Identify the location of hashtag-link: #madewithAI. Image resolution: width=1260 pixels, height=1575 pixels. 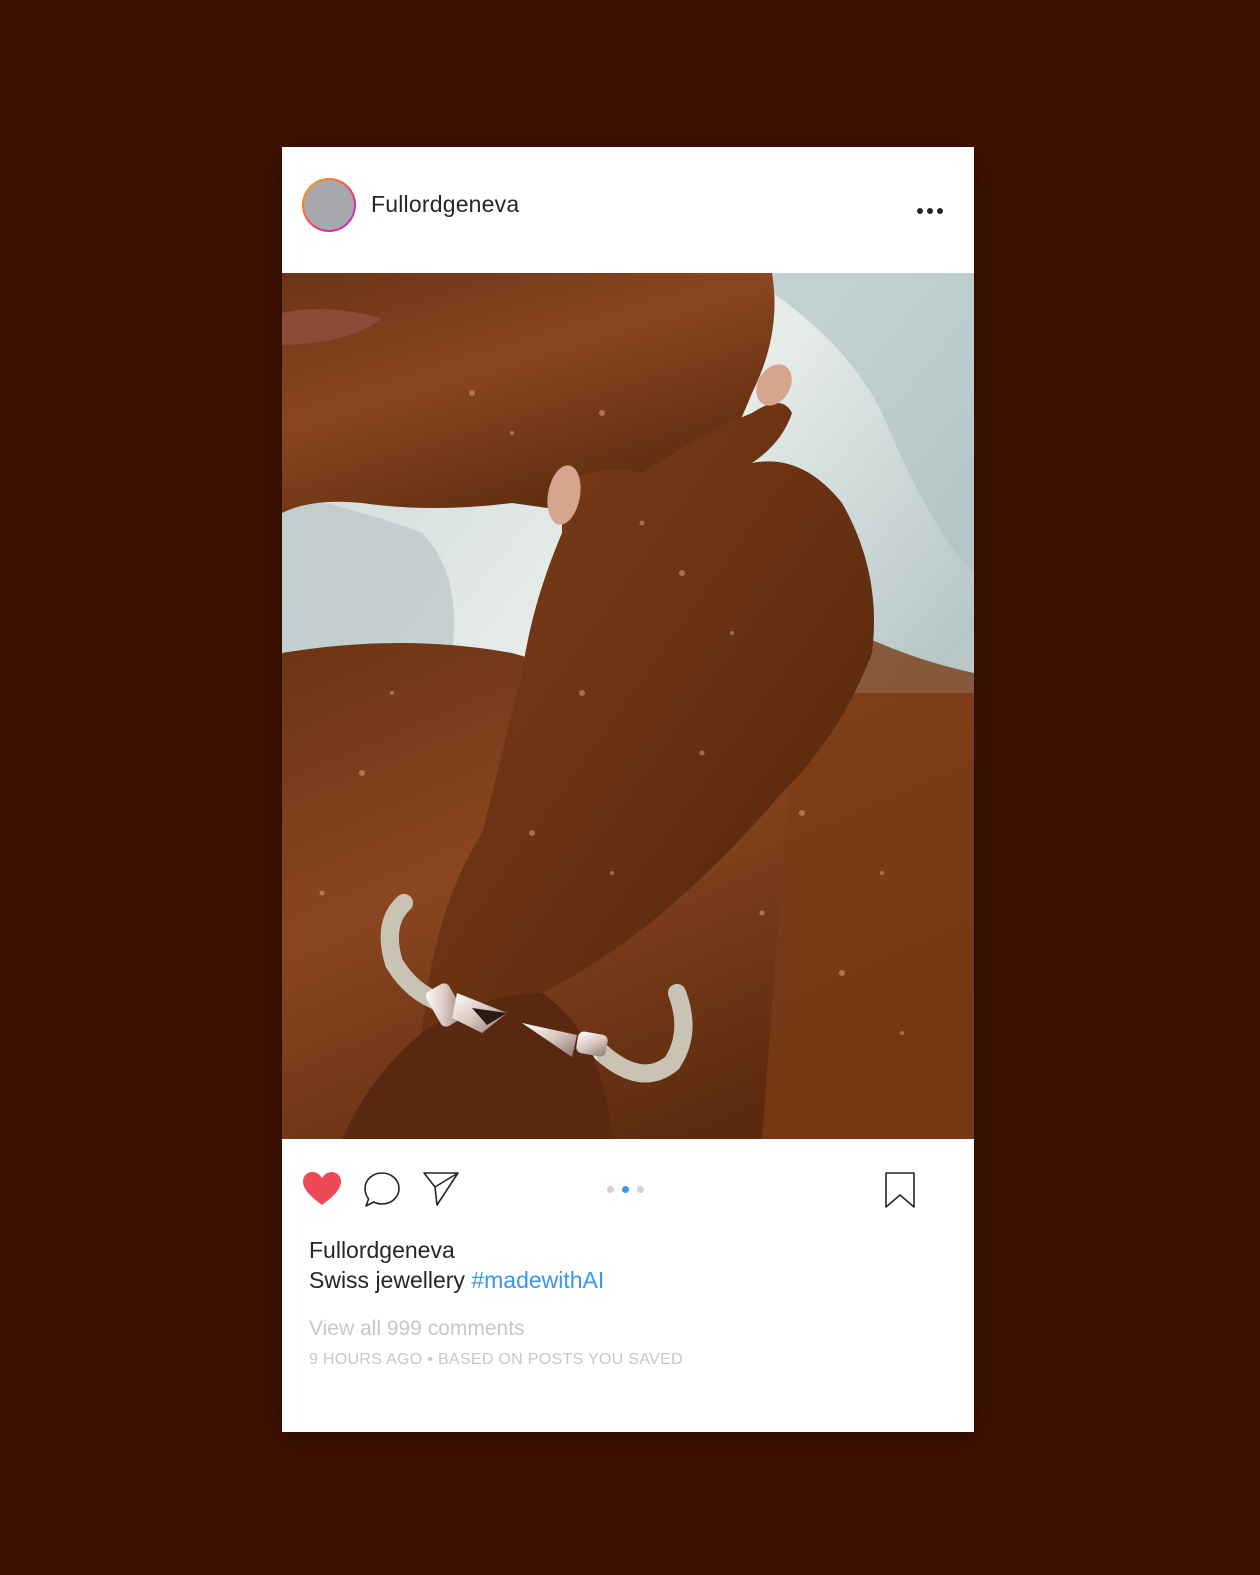
(537, 1280).